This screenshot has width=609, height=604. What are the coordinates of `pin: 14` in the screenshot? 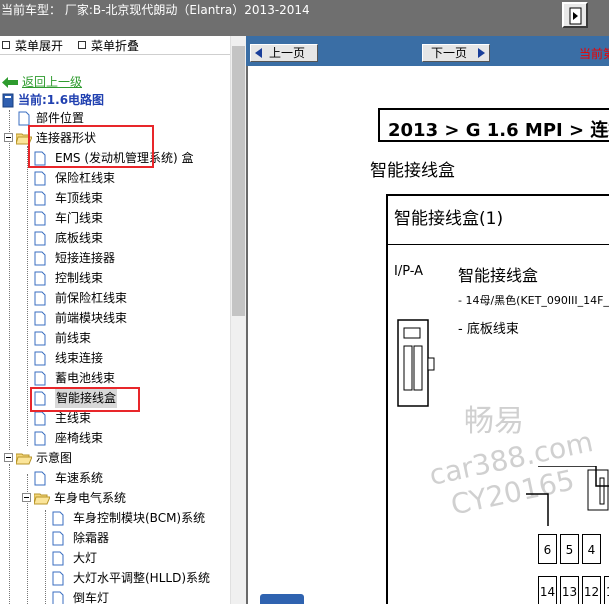 It's located at (547, 590).